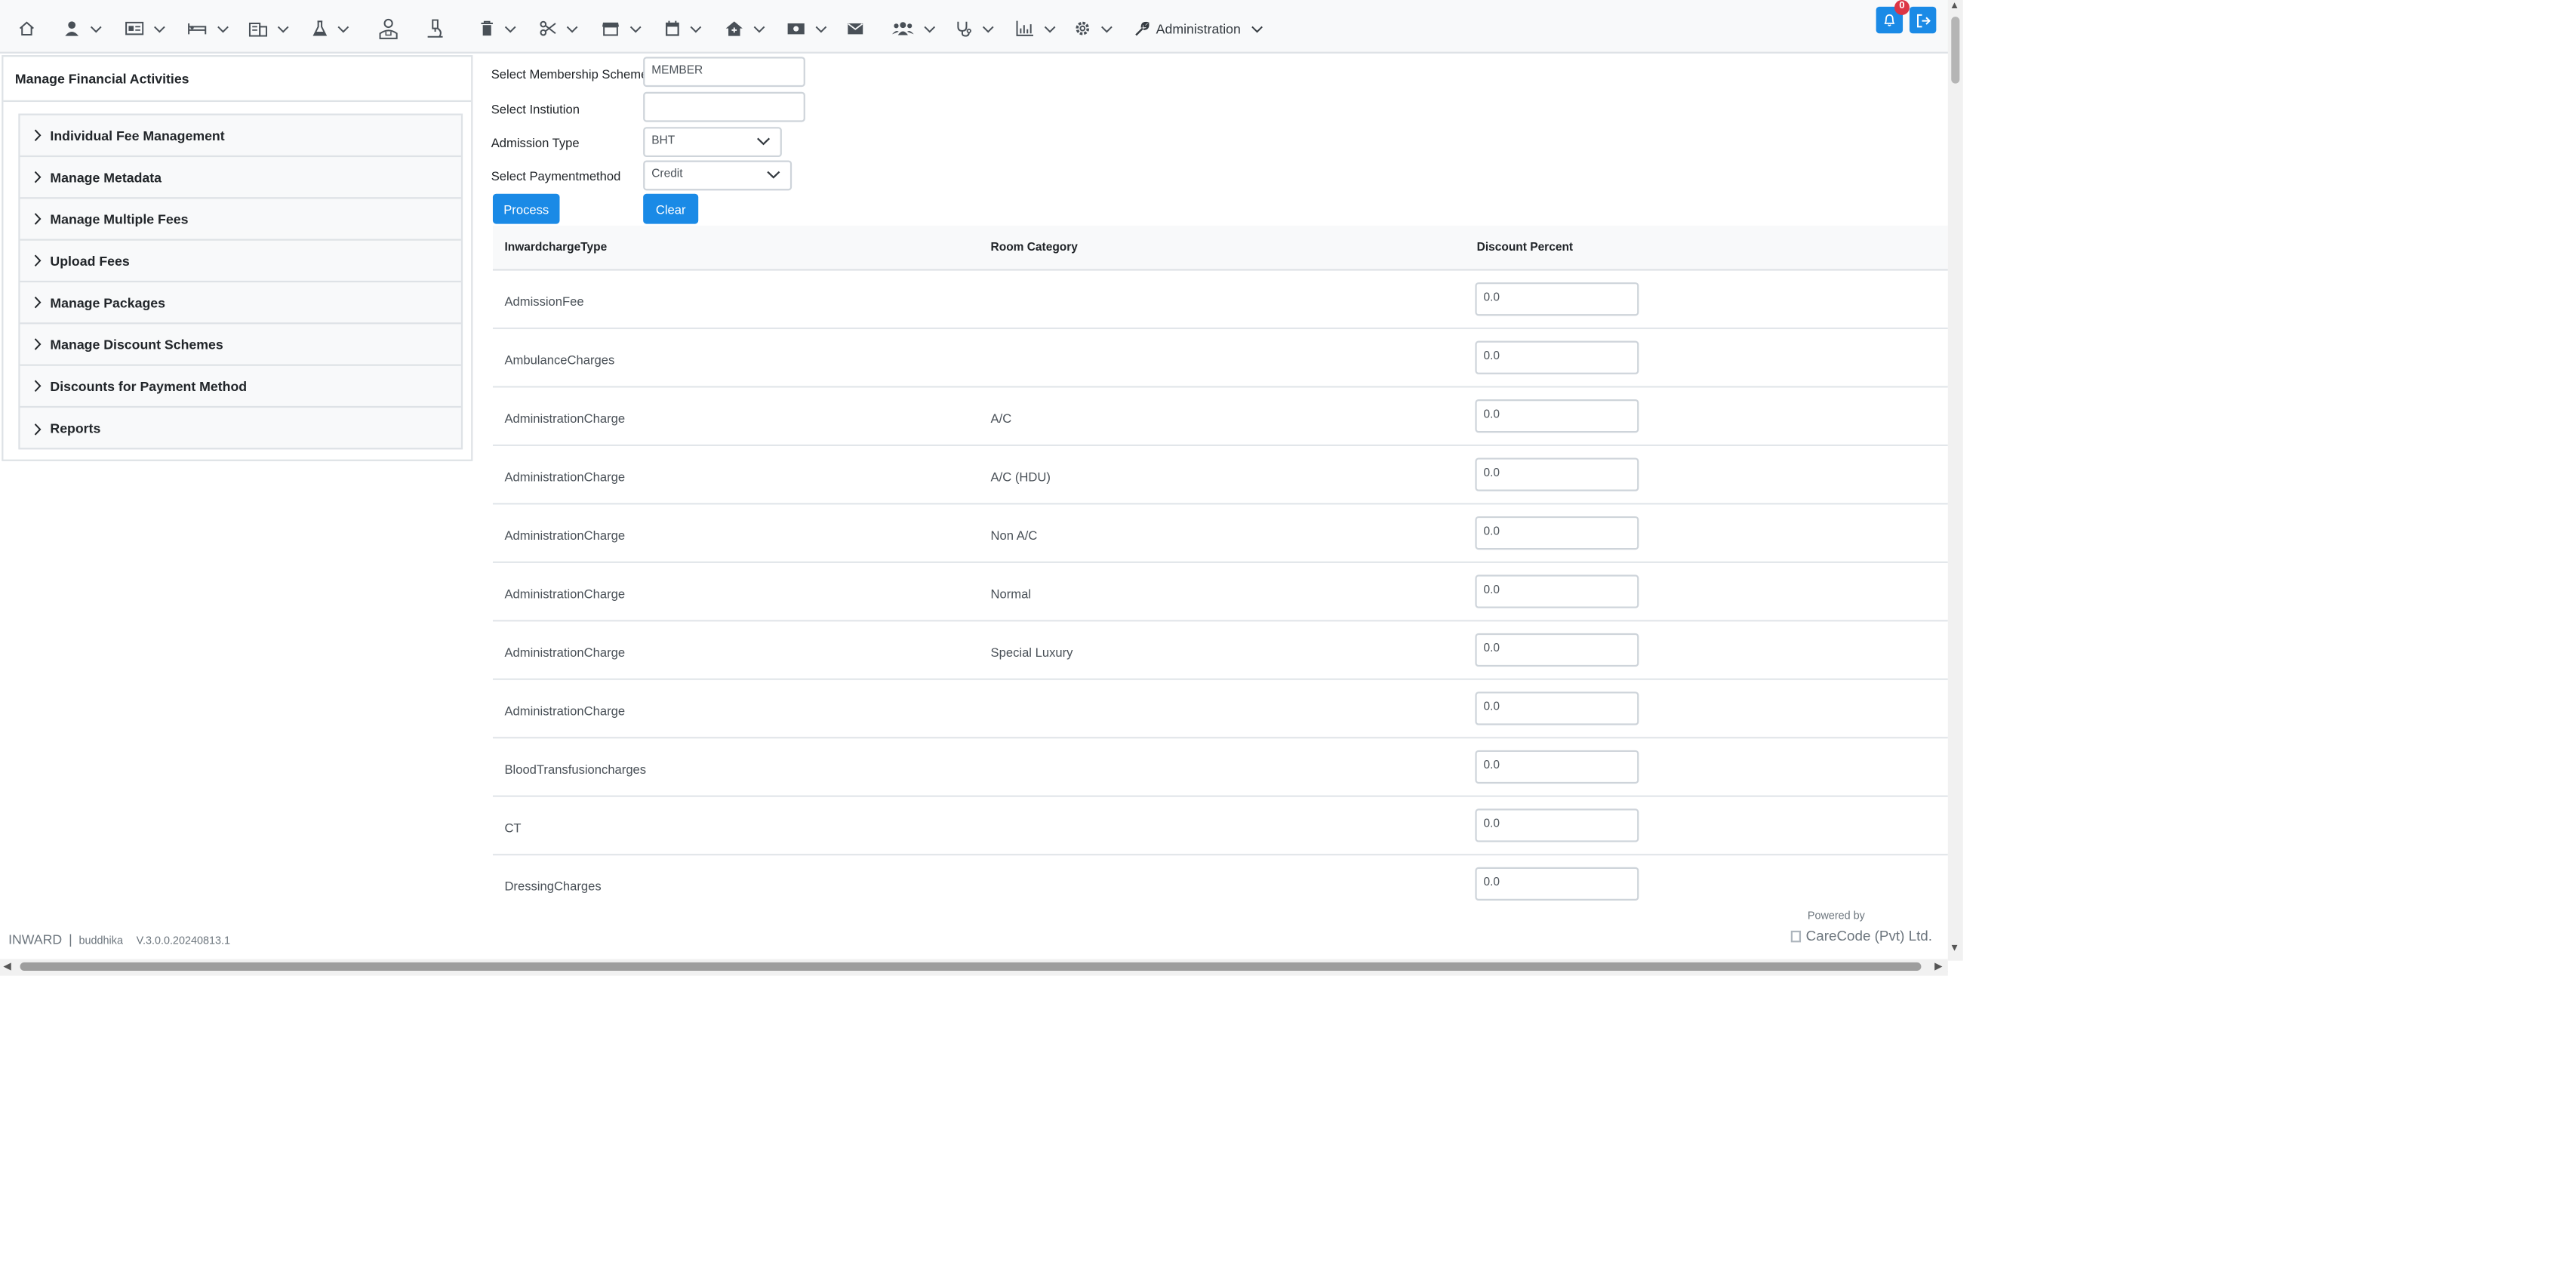 The width and height of the screenshot is (2576, 1278). What do you see at coordinates (556, 248) in the screenshot?
I see `column-header-inward-charge-type: InwardchargeType` at bounding box center [556, 248].